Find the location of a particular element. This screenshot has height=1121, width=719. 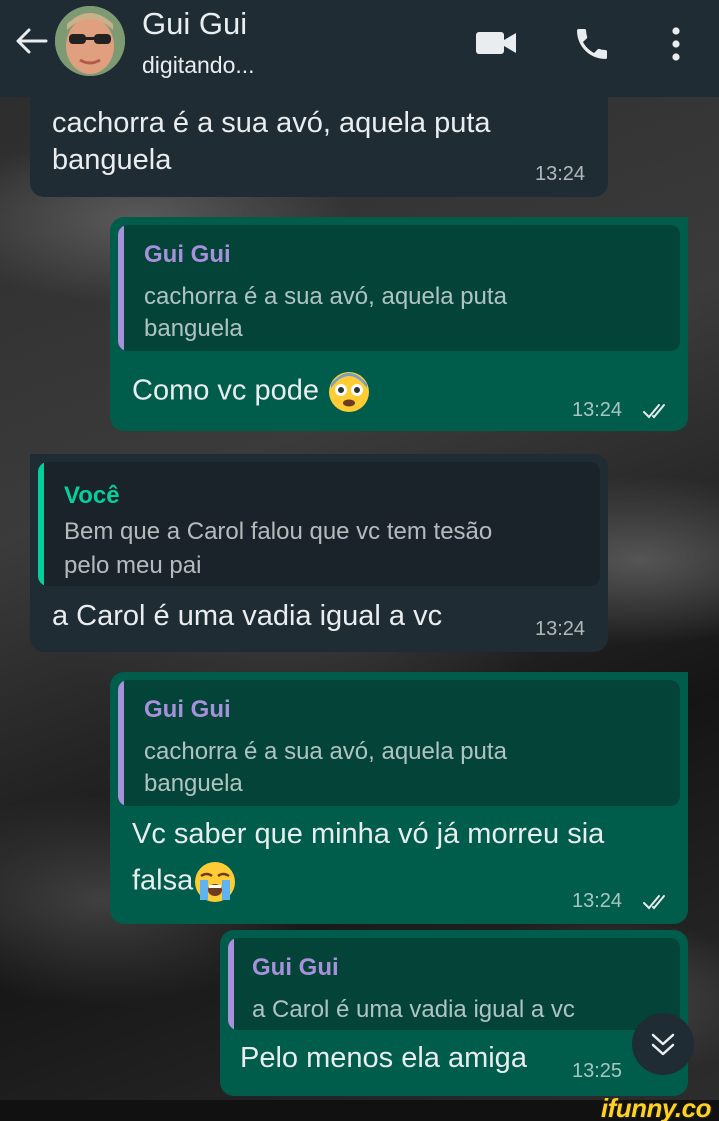

phone-call-icon is located at coordinates (592, 46).